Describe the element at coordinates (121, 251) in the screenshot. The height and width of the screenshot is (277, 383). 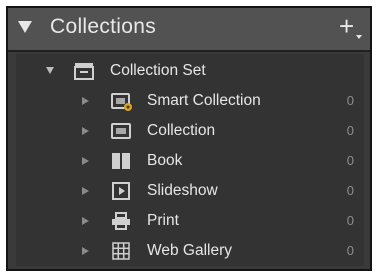
I see `web-gallery-icon` at that location.